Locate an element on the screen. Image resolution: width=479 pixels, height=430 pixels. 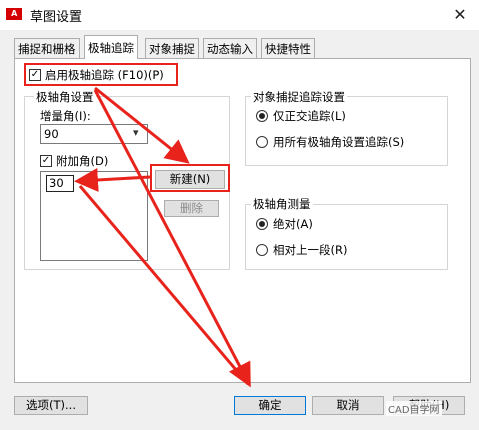
all-polar-angles-radio is located at coordinates (262, 142).